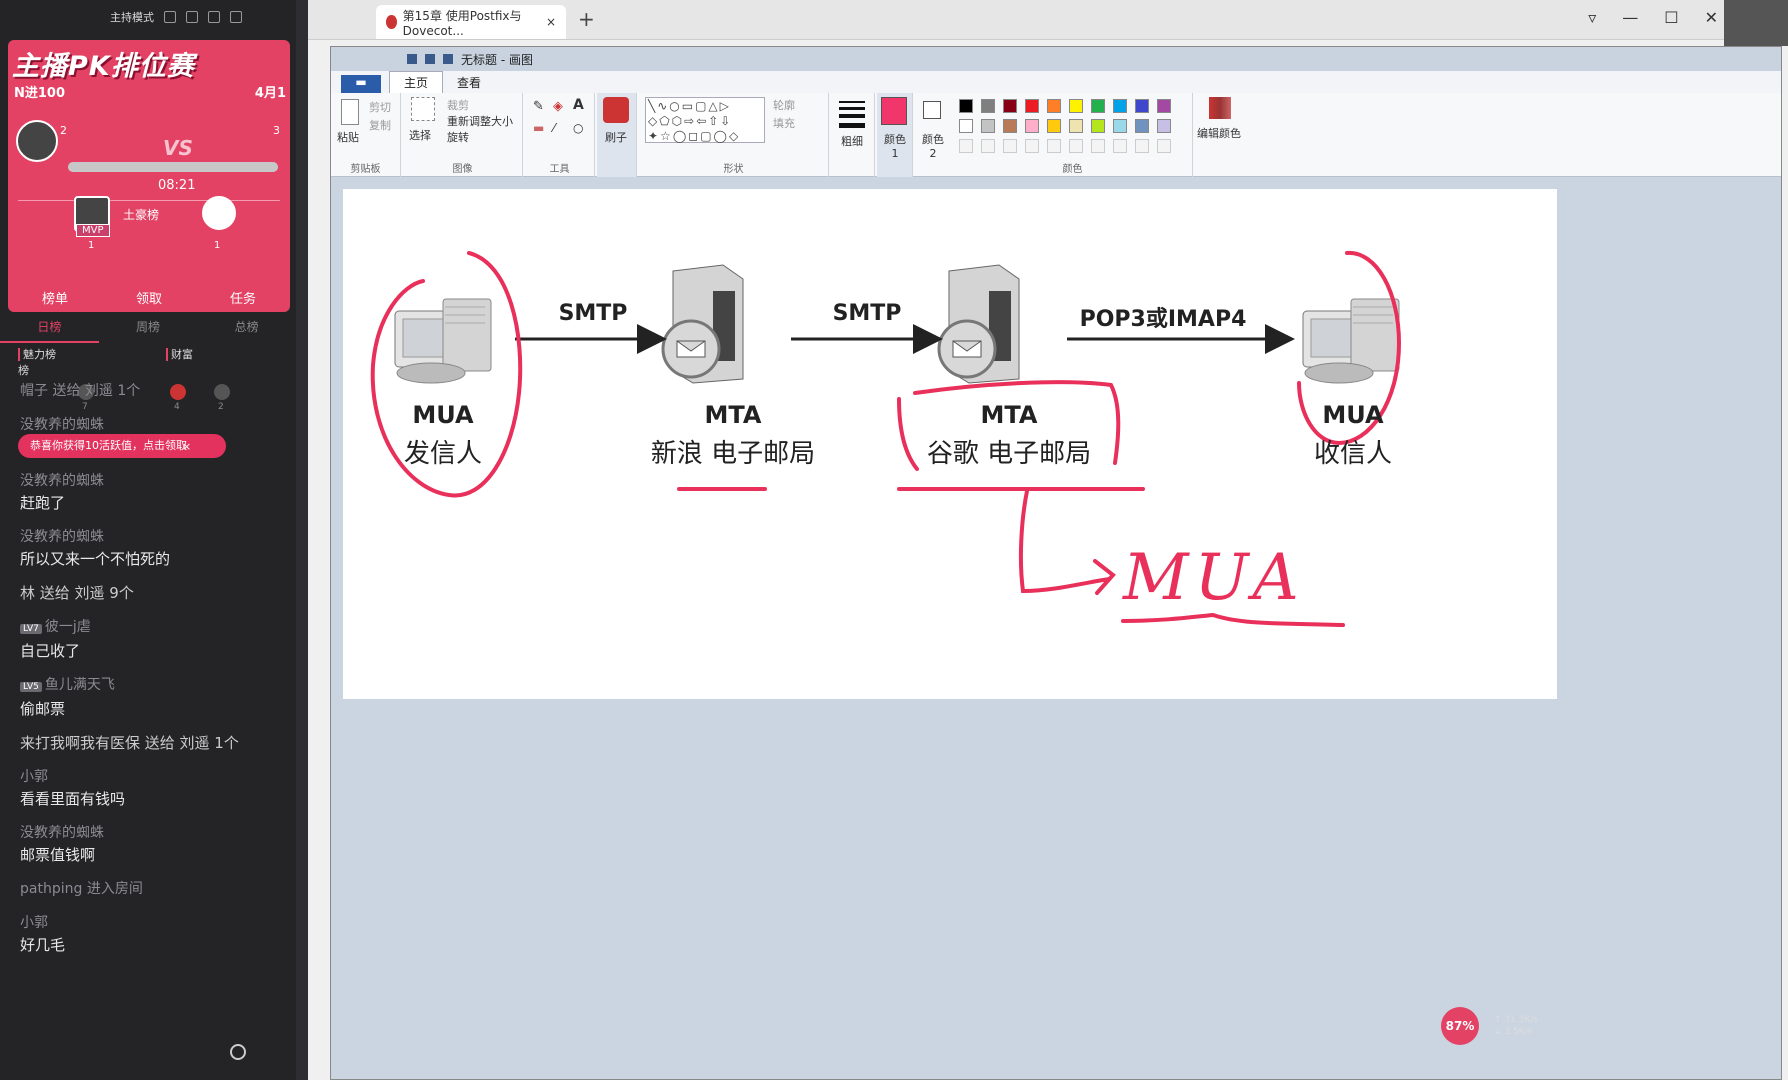 The image size is (1788, 1080). Describe the element at coordinates (37, 354) in the screenshot. I see `charm-list-label: 魅力榜` at that location.